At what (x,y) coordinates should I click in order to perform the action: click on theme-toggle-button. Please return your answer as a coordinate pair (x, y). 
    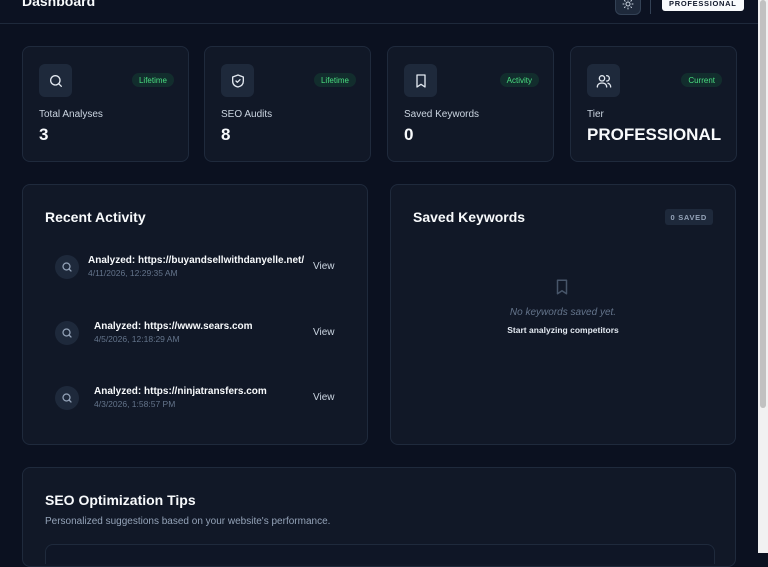
    Looking at the image, I should click on (628, 7).